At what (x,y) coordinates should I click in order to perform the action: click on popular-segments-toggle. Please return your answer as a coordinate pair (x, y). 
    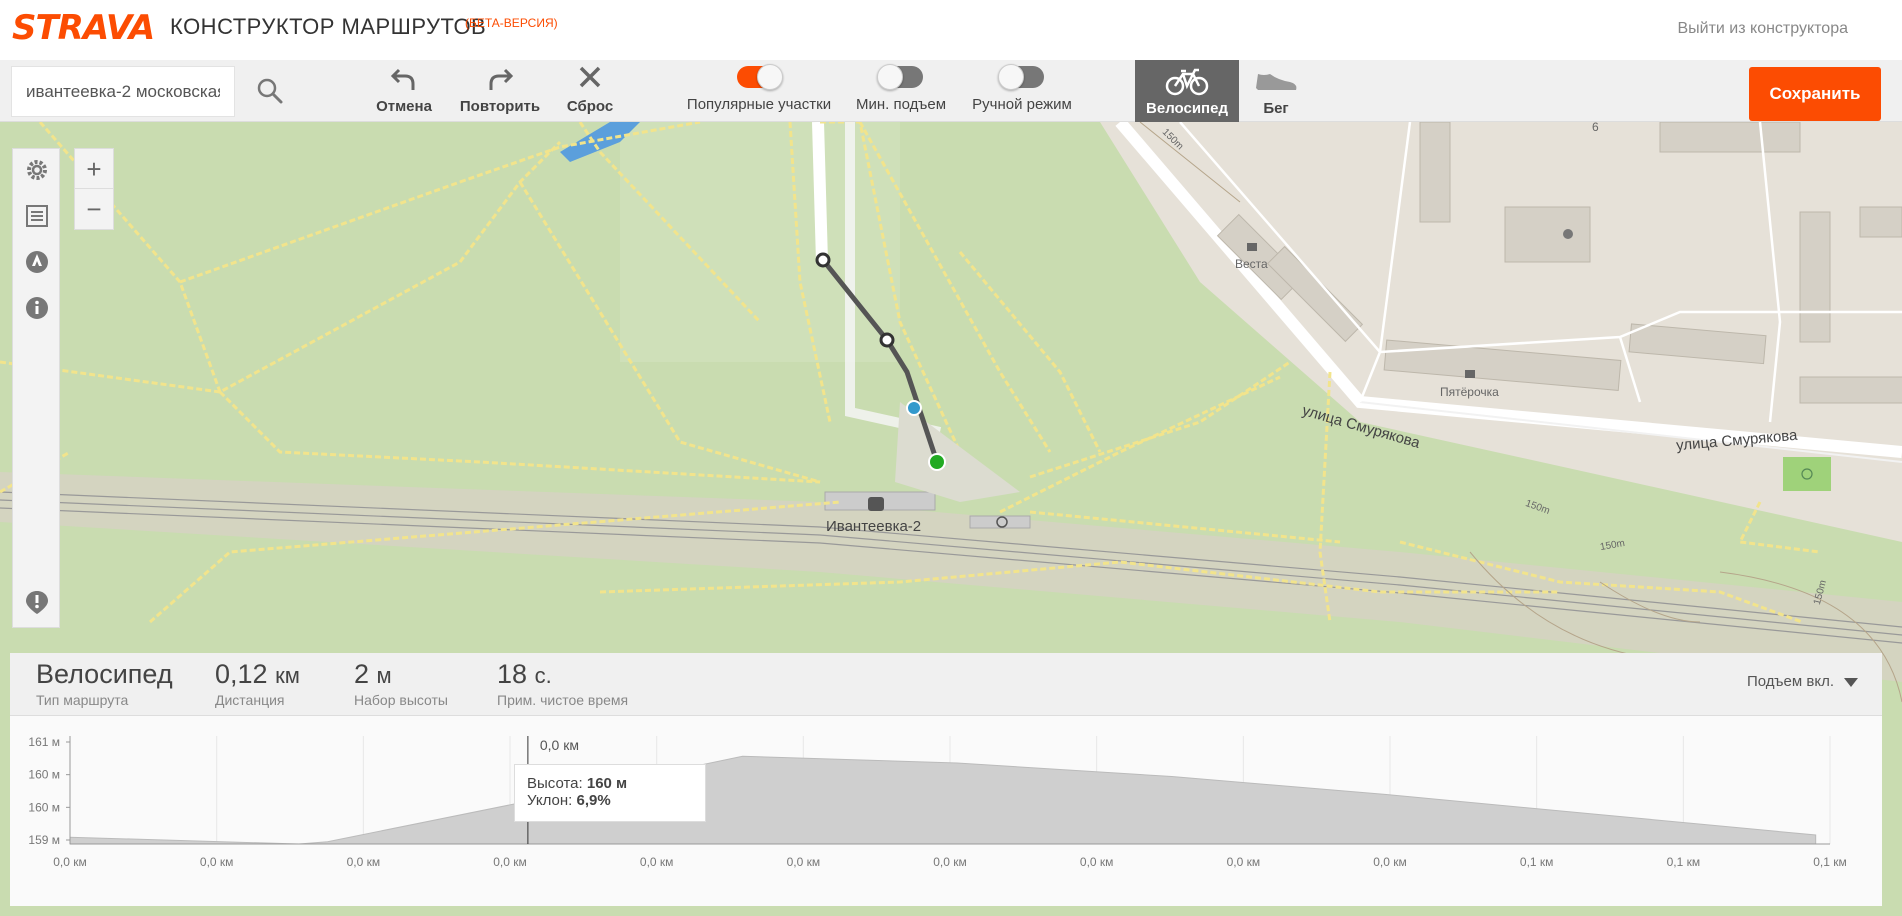
    Looking at the image, I should click on (760, 77).